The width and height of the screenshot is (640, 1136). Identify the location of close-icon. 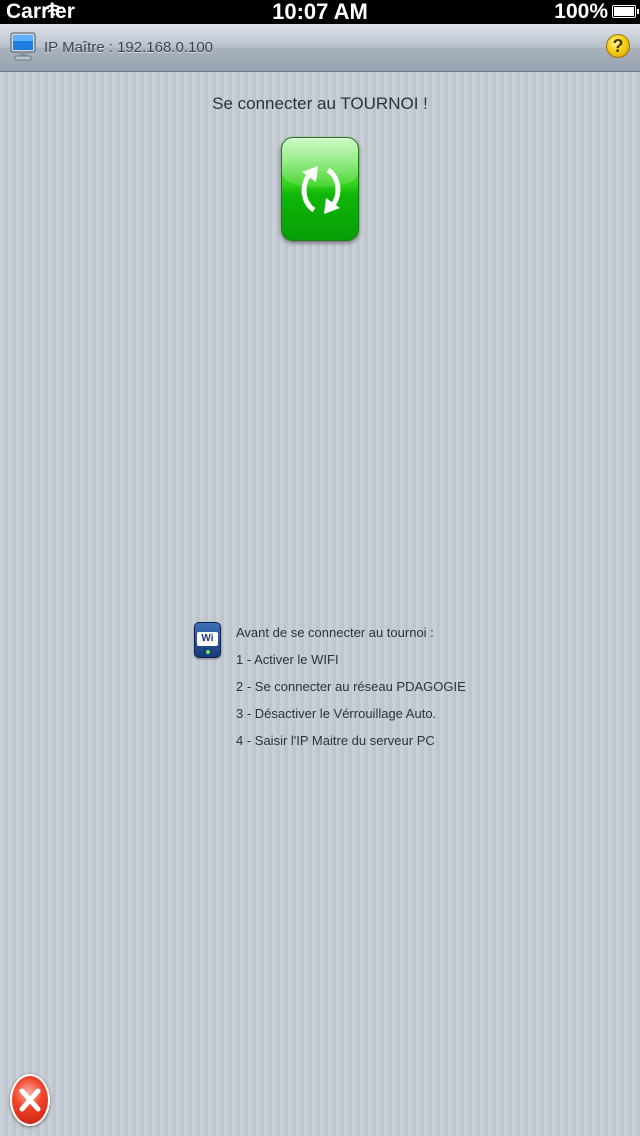
(30, 1100).